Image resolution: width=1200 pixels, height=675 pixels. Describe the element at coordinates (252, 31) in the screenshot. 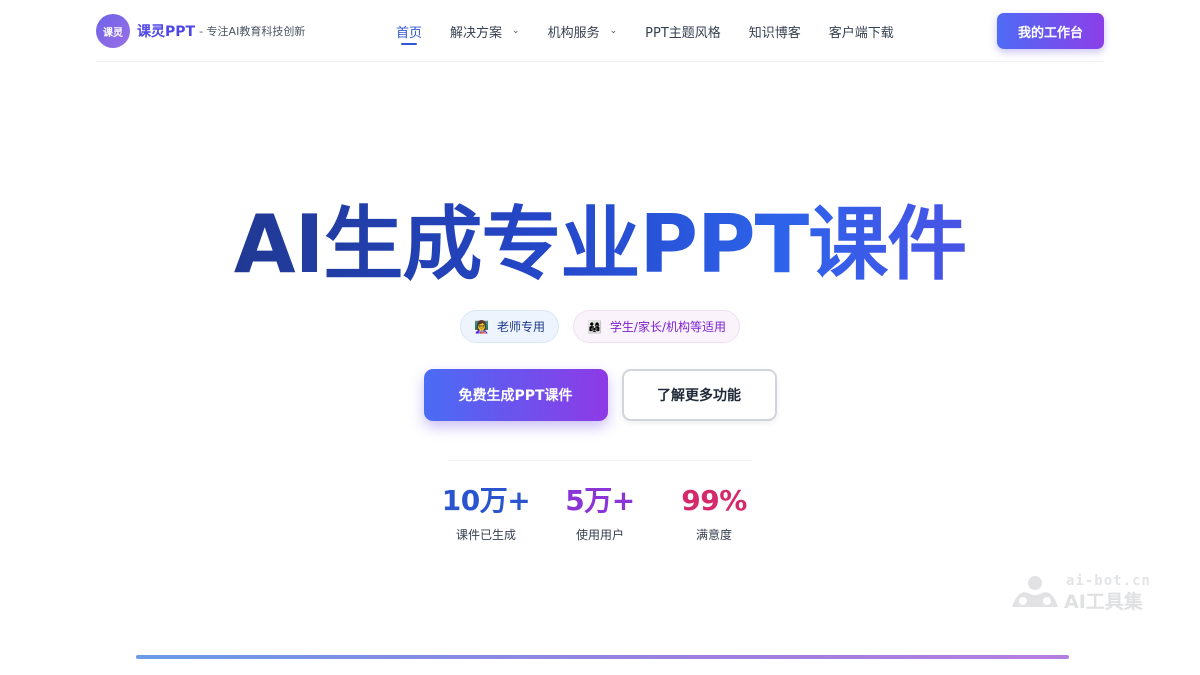

I see `logo-tagline: - 专注AI教育科技创新` at that location.